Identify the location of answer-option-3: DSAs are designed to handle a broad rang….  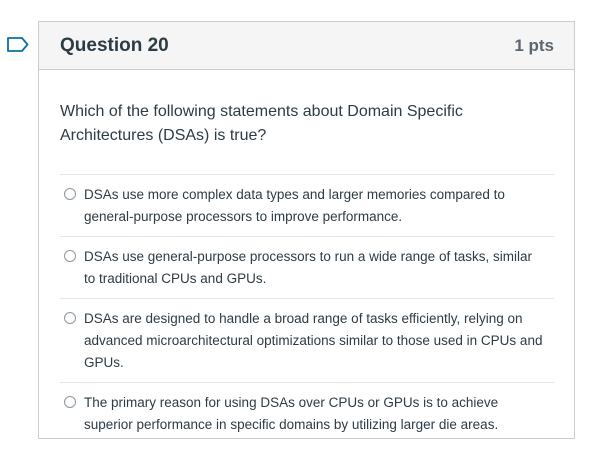
(307, 341).